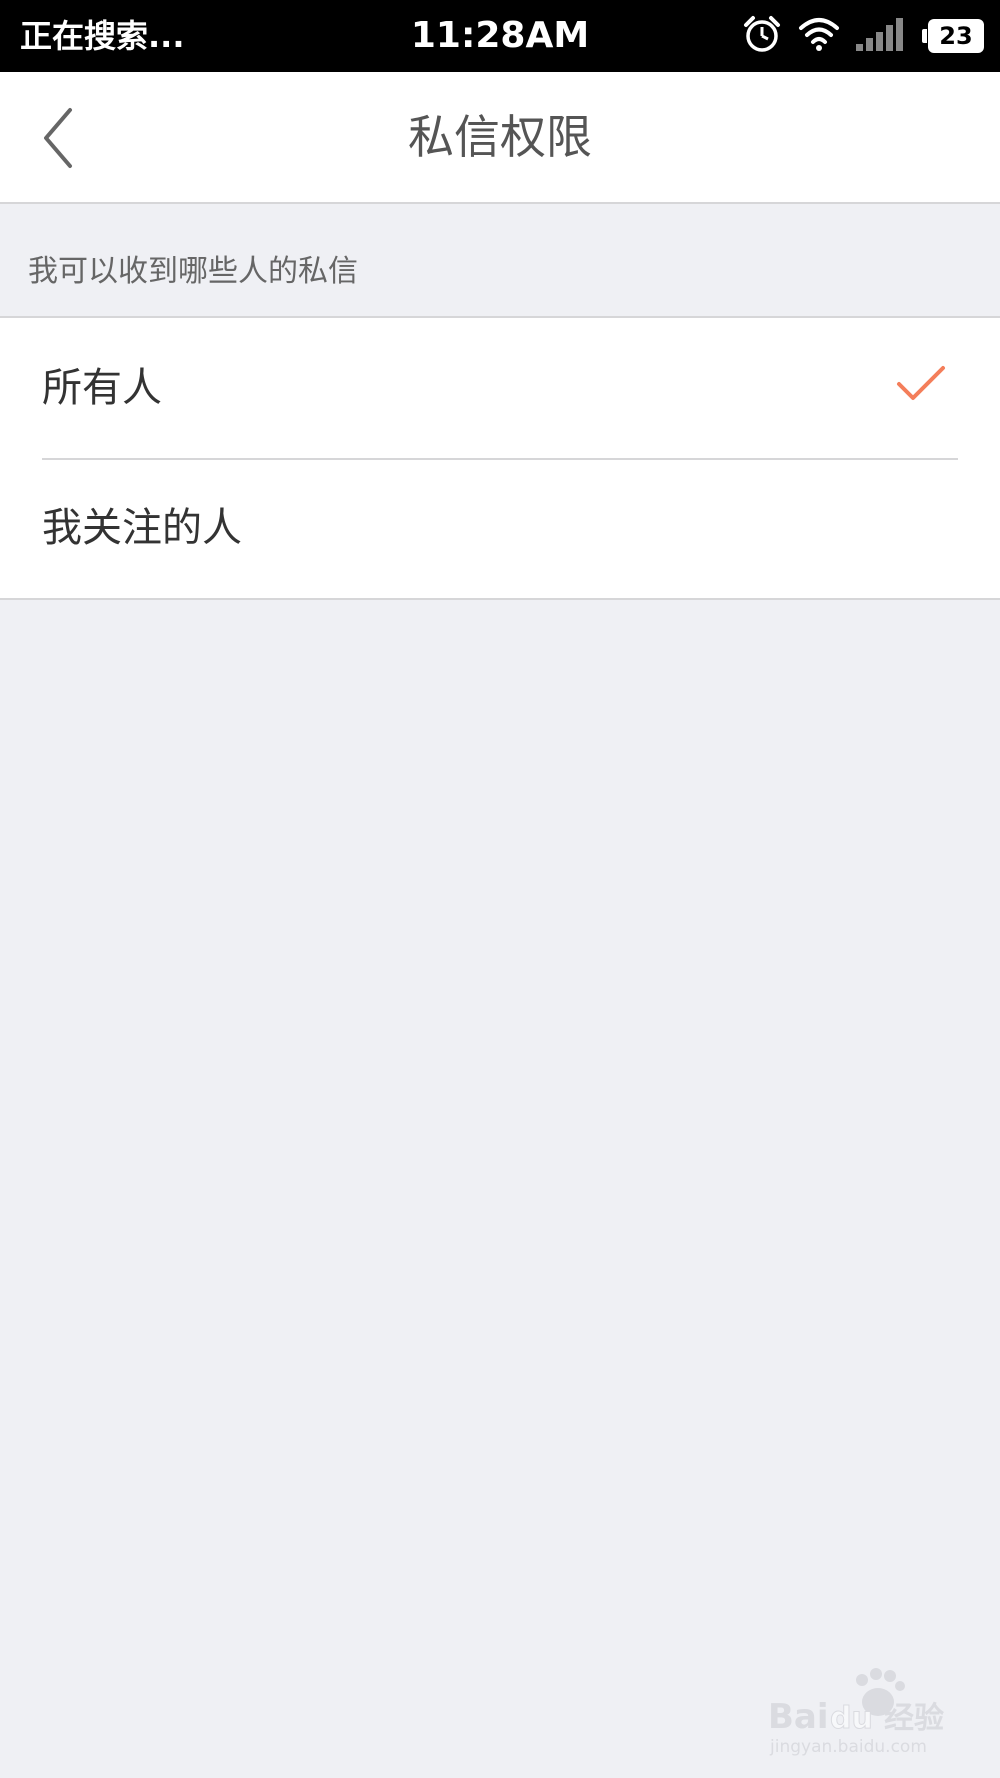 Image resolution: width=1000 pixels, height=1778 pixels. Describe the element at coordinates (102, 388) in the screenshot. I see `option-label: 所有人` at that location.